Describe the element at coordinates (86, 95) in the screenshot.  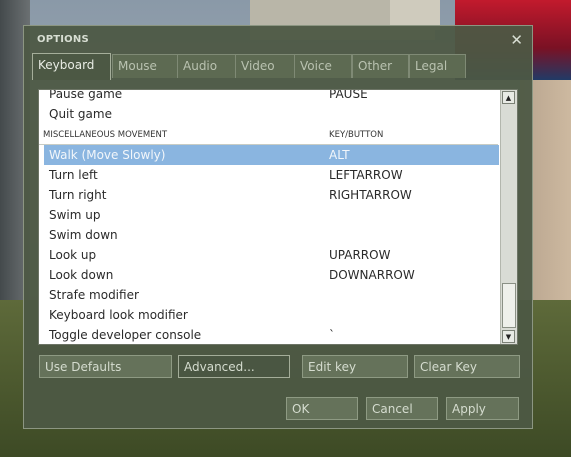
I see `action-label: Pause game` at that location.